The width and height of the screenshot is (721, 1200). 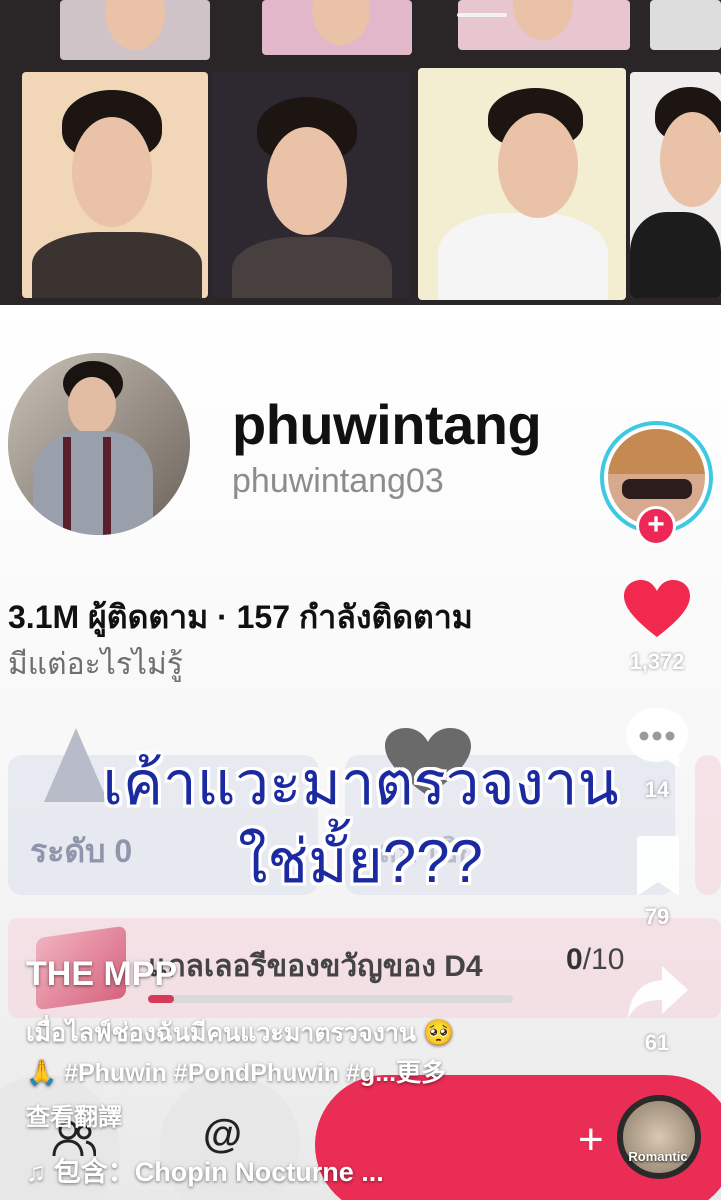 I want to click on follower-stats: 3.1M ผู้ติดตาม · 157 กำลังติดตาม, so click(x=240, y=617).